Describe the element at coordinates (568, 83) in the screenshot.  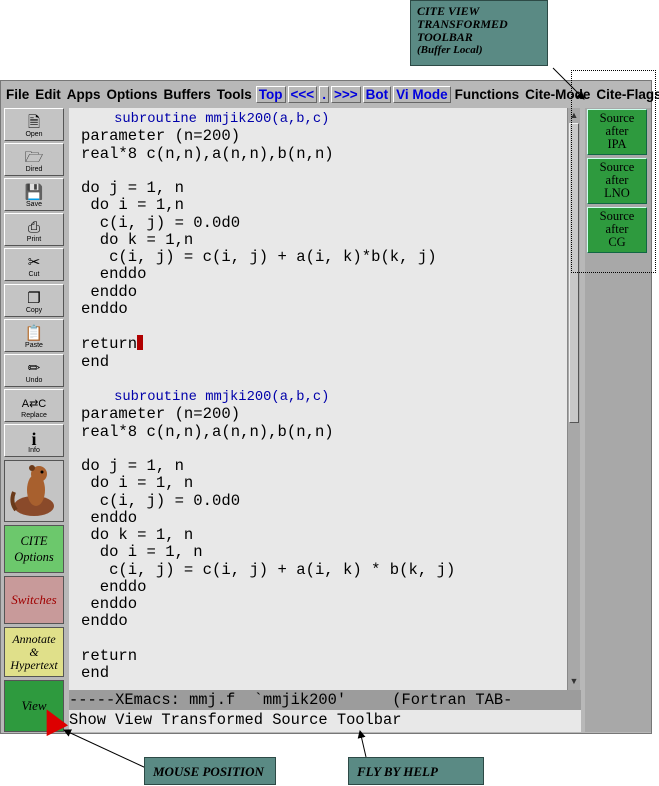
I see `cite-callout-arrow` at that location.